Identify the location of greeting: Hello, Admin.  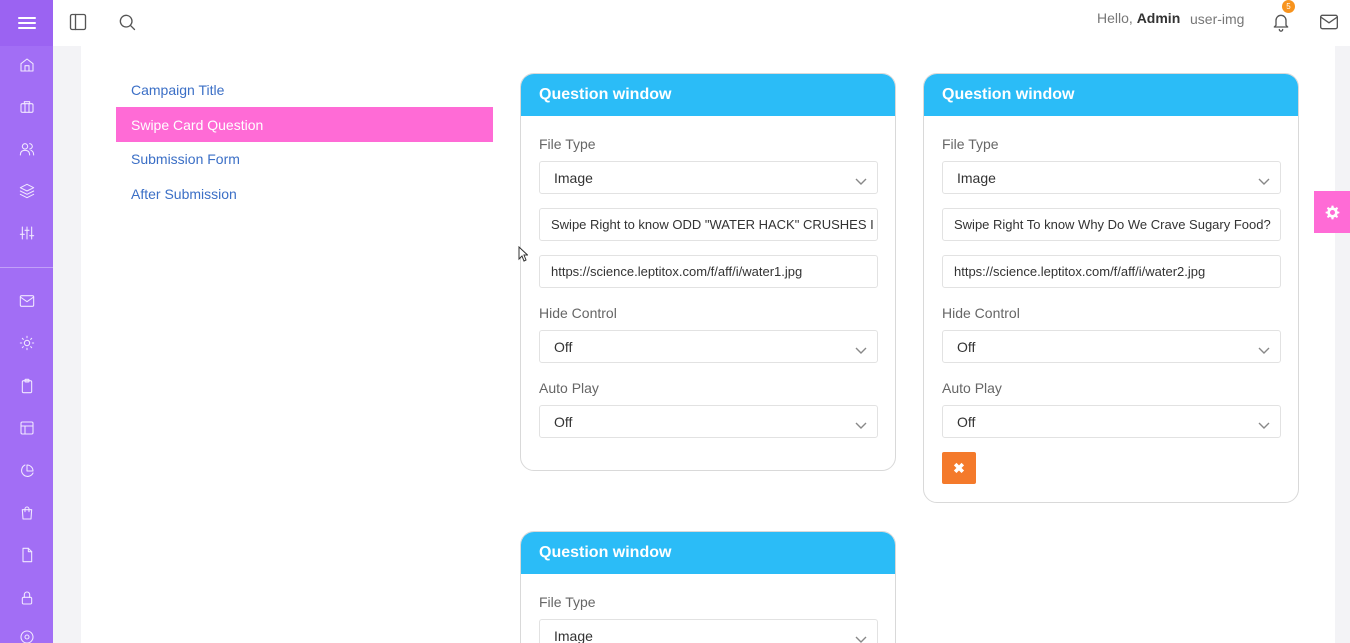
(1139, 18).